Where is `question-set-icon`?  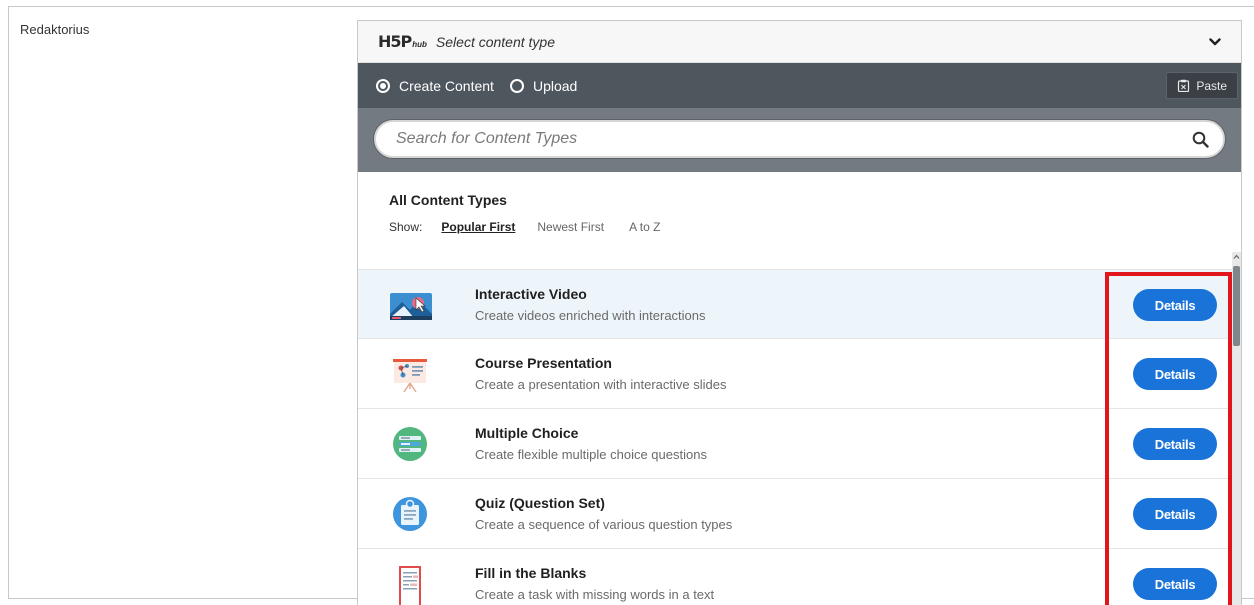
question-set-icon is located at coordinates (410, 514).